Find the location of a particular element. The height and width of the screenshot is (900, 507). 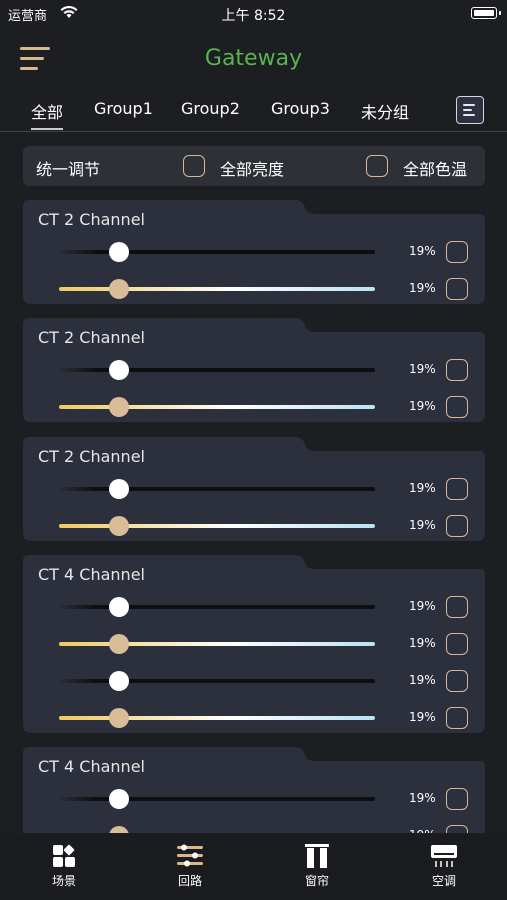

tabs-divider is located at coordinates (253, 131).